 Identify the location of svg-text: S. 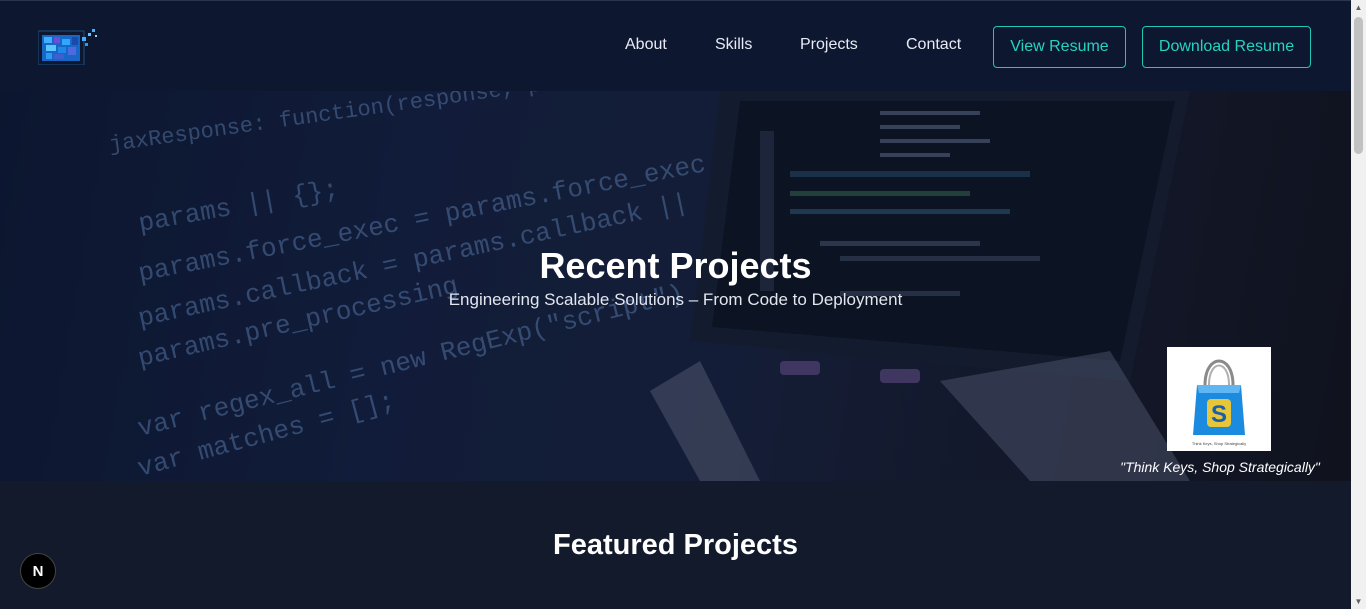
(1219, 414).